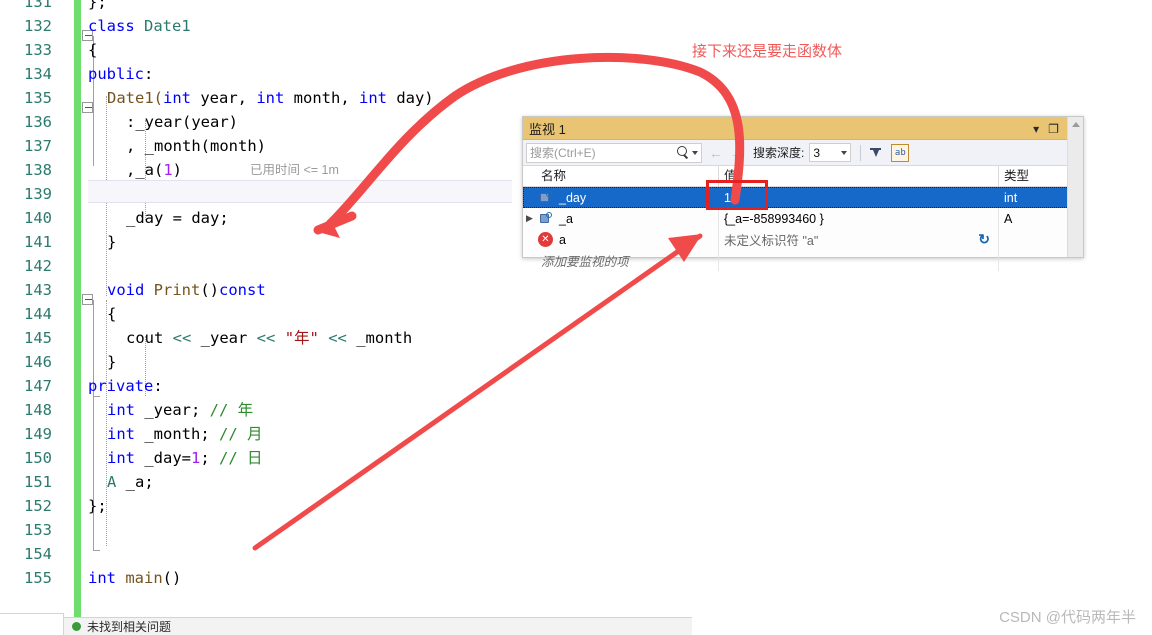  Describe the element at coordinates (876, 153) in the screenshot. I see `filter-icon` at that location.